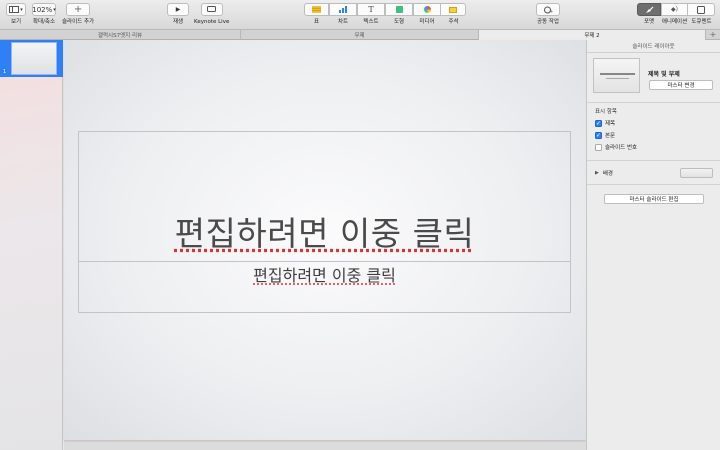 This screenshot has height=450, width=720. I want to click on table-button, so click(316, 9).